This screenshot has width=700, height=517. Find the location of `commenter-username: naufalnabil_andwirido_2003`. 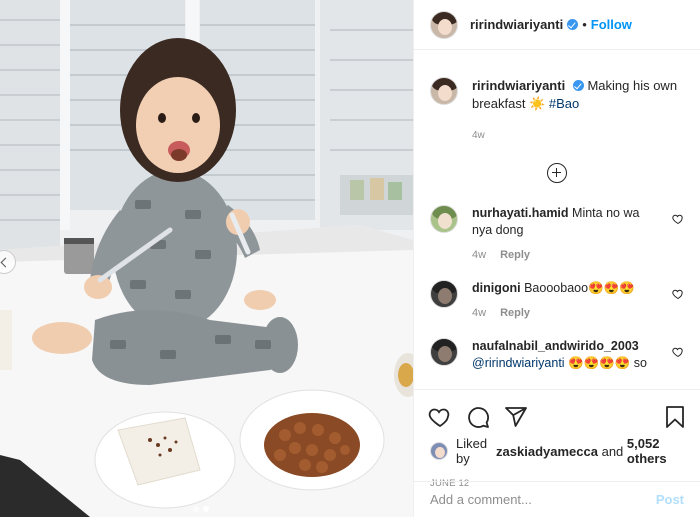

commenter-username: naufalnabil_andwirido_2003 is located at coordinates (555, 346).